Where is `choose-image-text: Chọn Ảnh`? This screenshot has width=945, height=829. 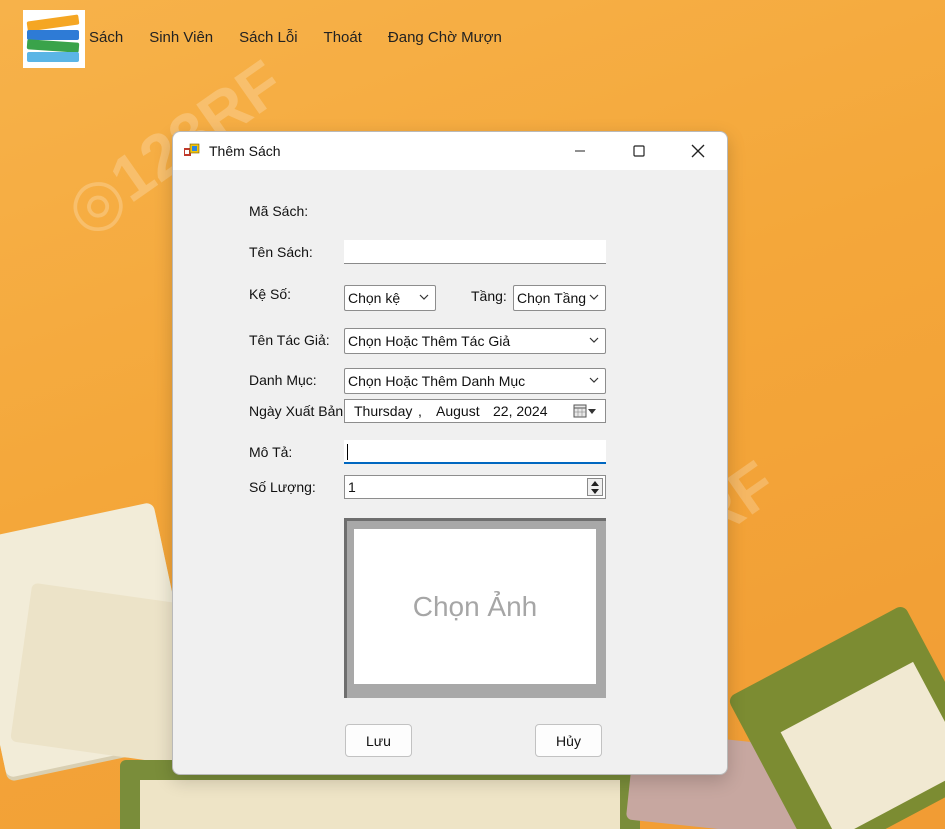 choose-image-text: Chọn Ảnh is located at coordinates (475, 606).